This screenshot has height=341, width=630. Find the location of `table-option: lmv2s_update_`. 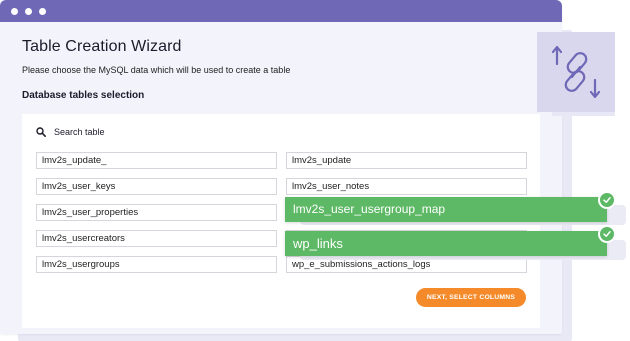

table-option: lmv2s_update_ is located at coordinates (156, 160).